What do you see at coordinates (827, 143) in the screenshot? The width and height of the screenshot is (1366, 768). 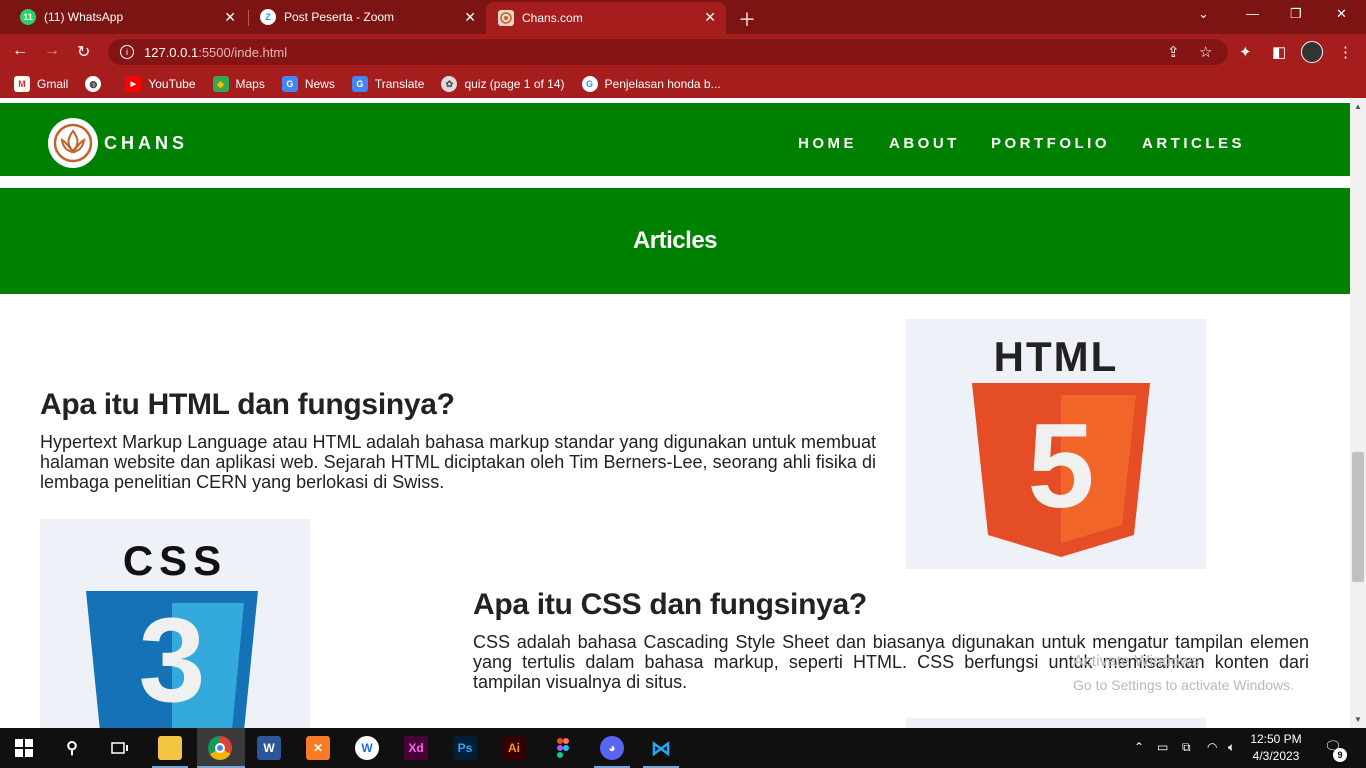 I see `nav-home: HOME` at bounding box center [827, 143].